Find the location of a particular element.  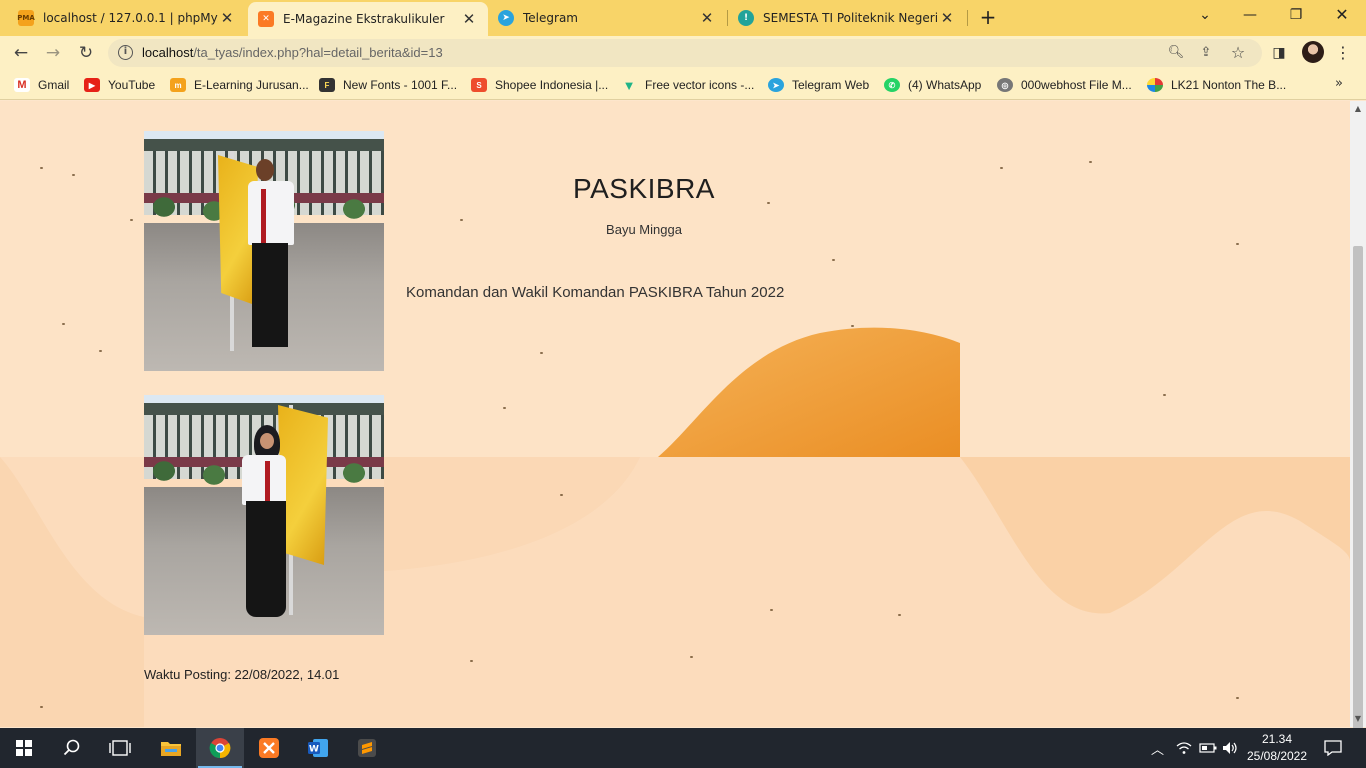

bookmark-whatsapp: ✆ (4) WhatsApp is located at coordinates (932, 85).